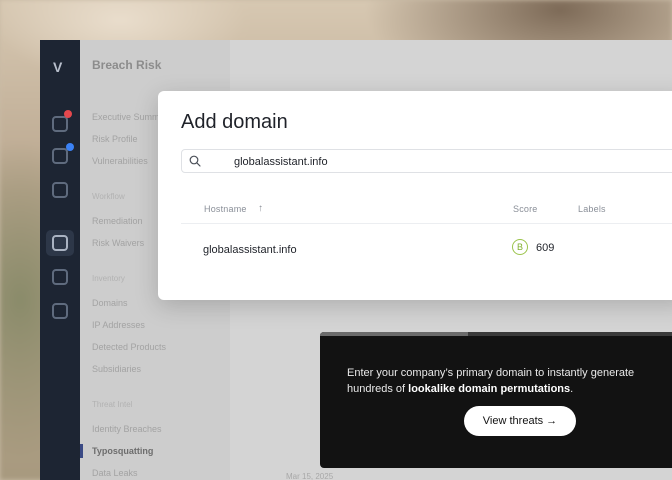 The width and height of the screenshot is (672, 480). What do you see at coordinates (60, 243) in the screenshot?
I see `grid-icon` at bounding box center [60, 243].